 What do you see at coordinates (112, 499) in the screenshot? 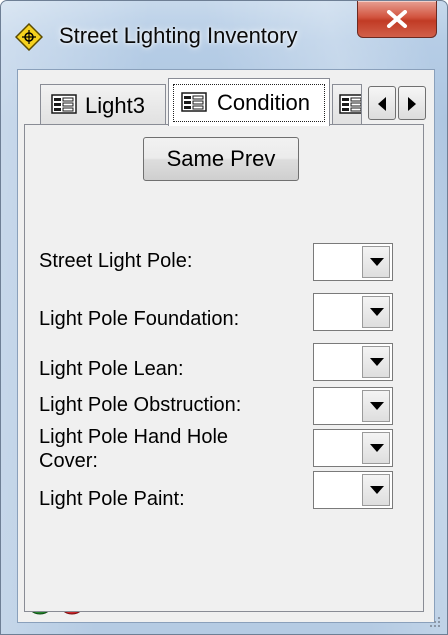
I see `light-pole-paint-label: Light Pole Paint:` at bounding box center [112, 499].